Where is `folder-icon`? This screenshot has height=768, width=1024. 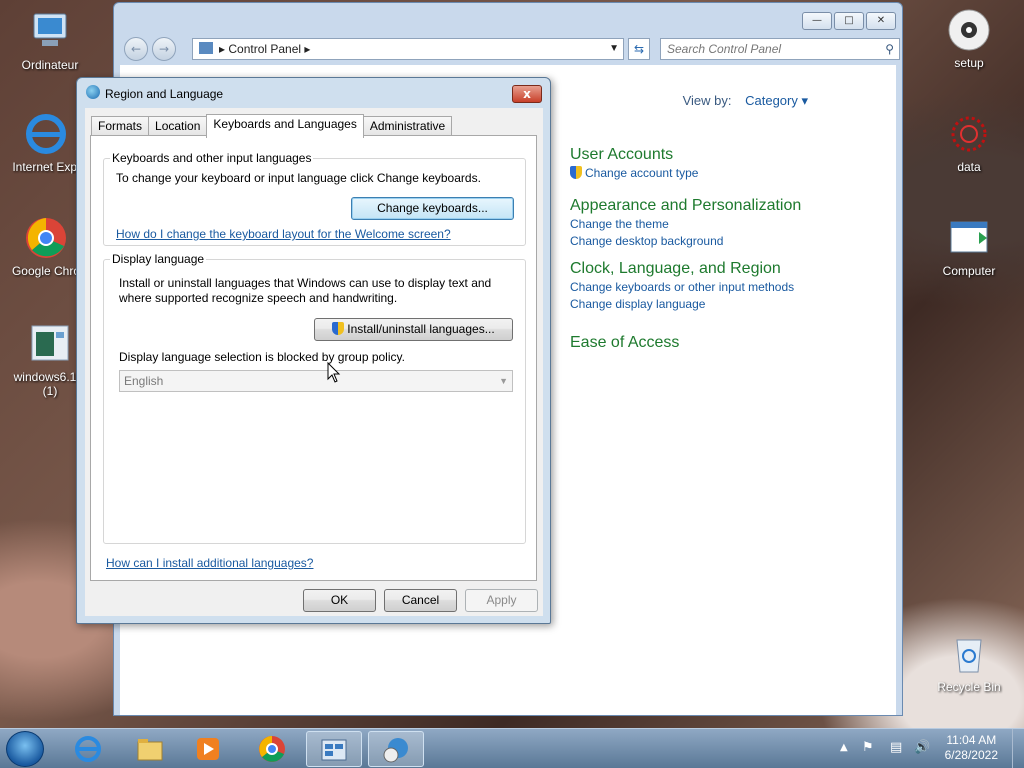
folder-icon is located at coordinates (150, 750).